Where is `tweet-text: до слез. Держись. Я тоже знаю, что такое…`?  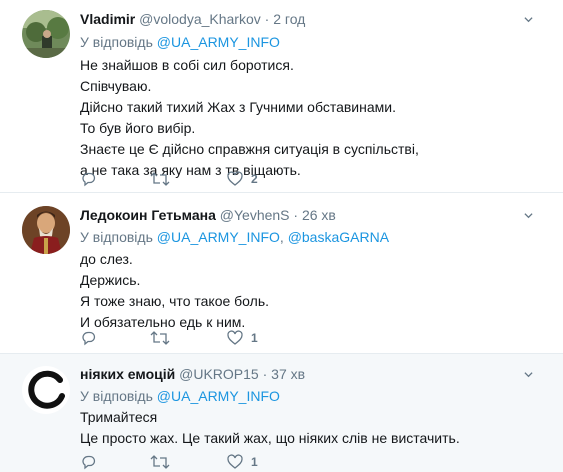 tweet-text: до слез. Держись. Я тоже знаю, что такое… is located at coordinates (174, 291).